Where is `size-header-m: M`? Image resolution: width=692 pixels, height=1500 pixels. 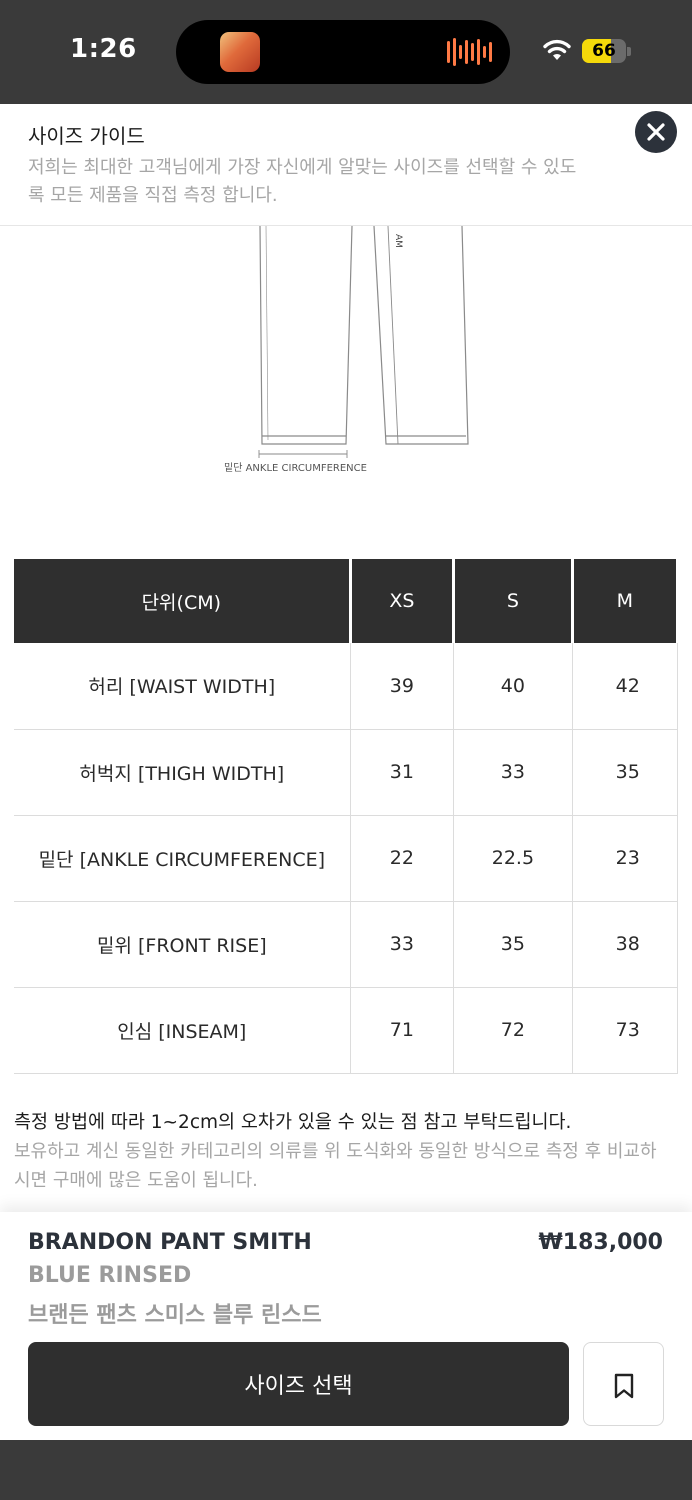 size-header-m: M is located at coordinates (625, 601).